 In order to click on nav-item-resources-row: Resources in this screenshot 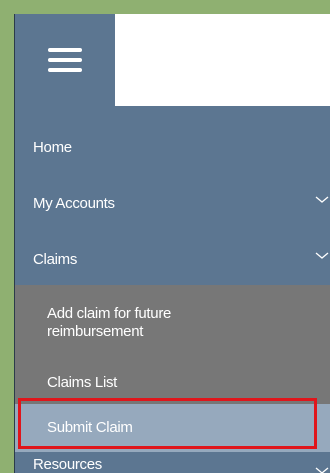, I will do `click(172, 463)`.